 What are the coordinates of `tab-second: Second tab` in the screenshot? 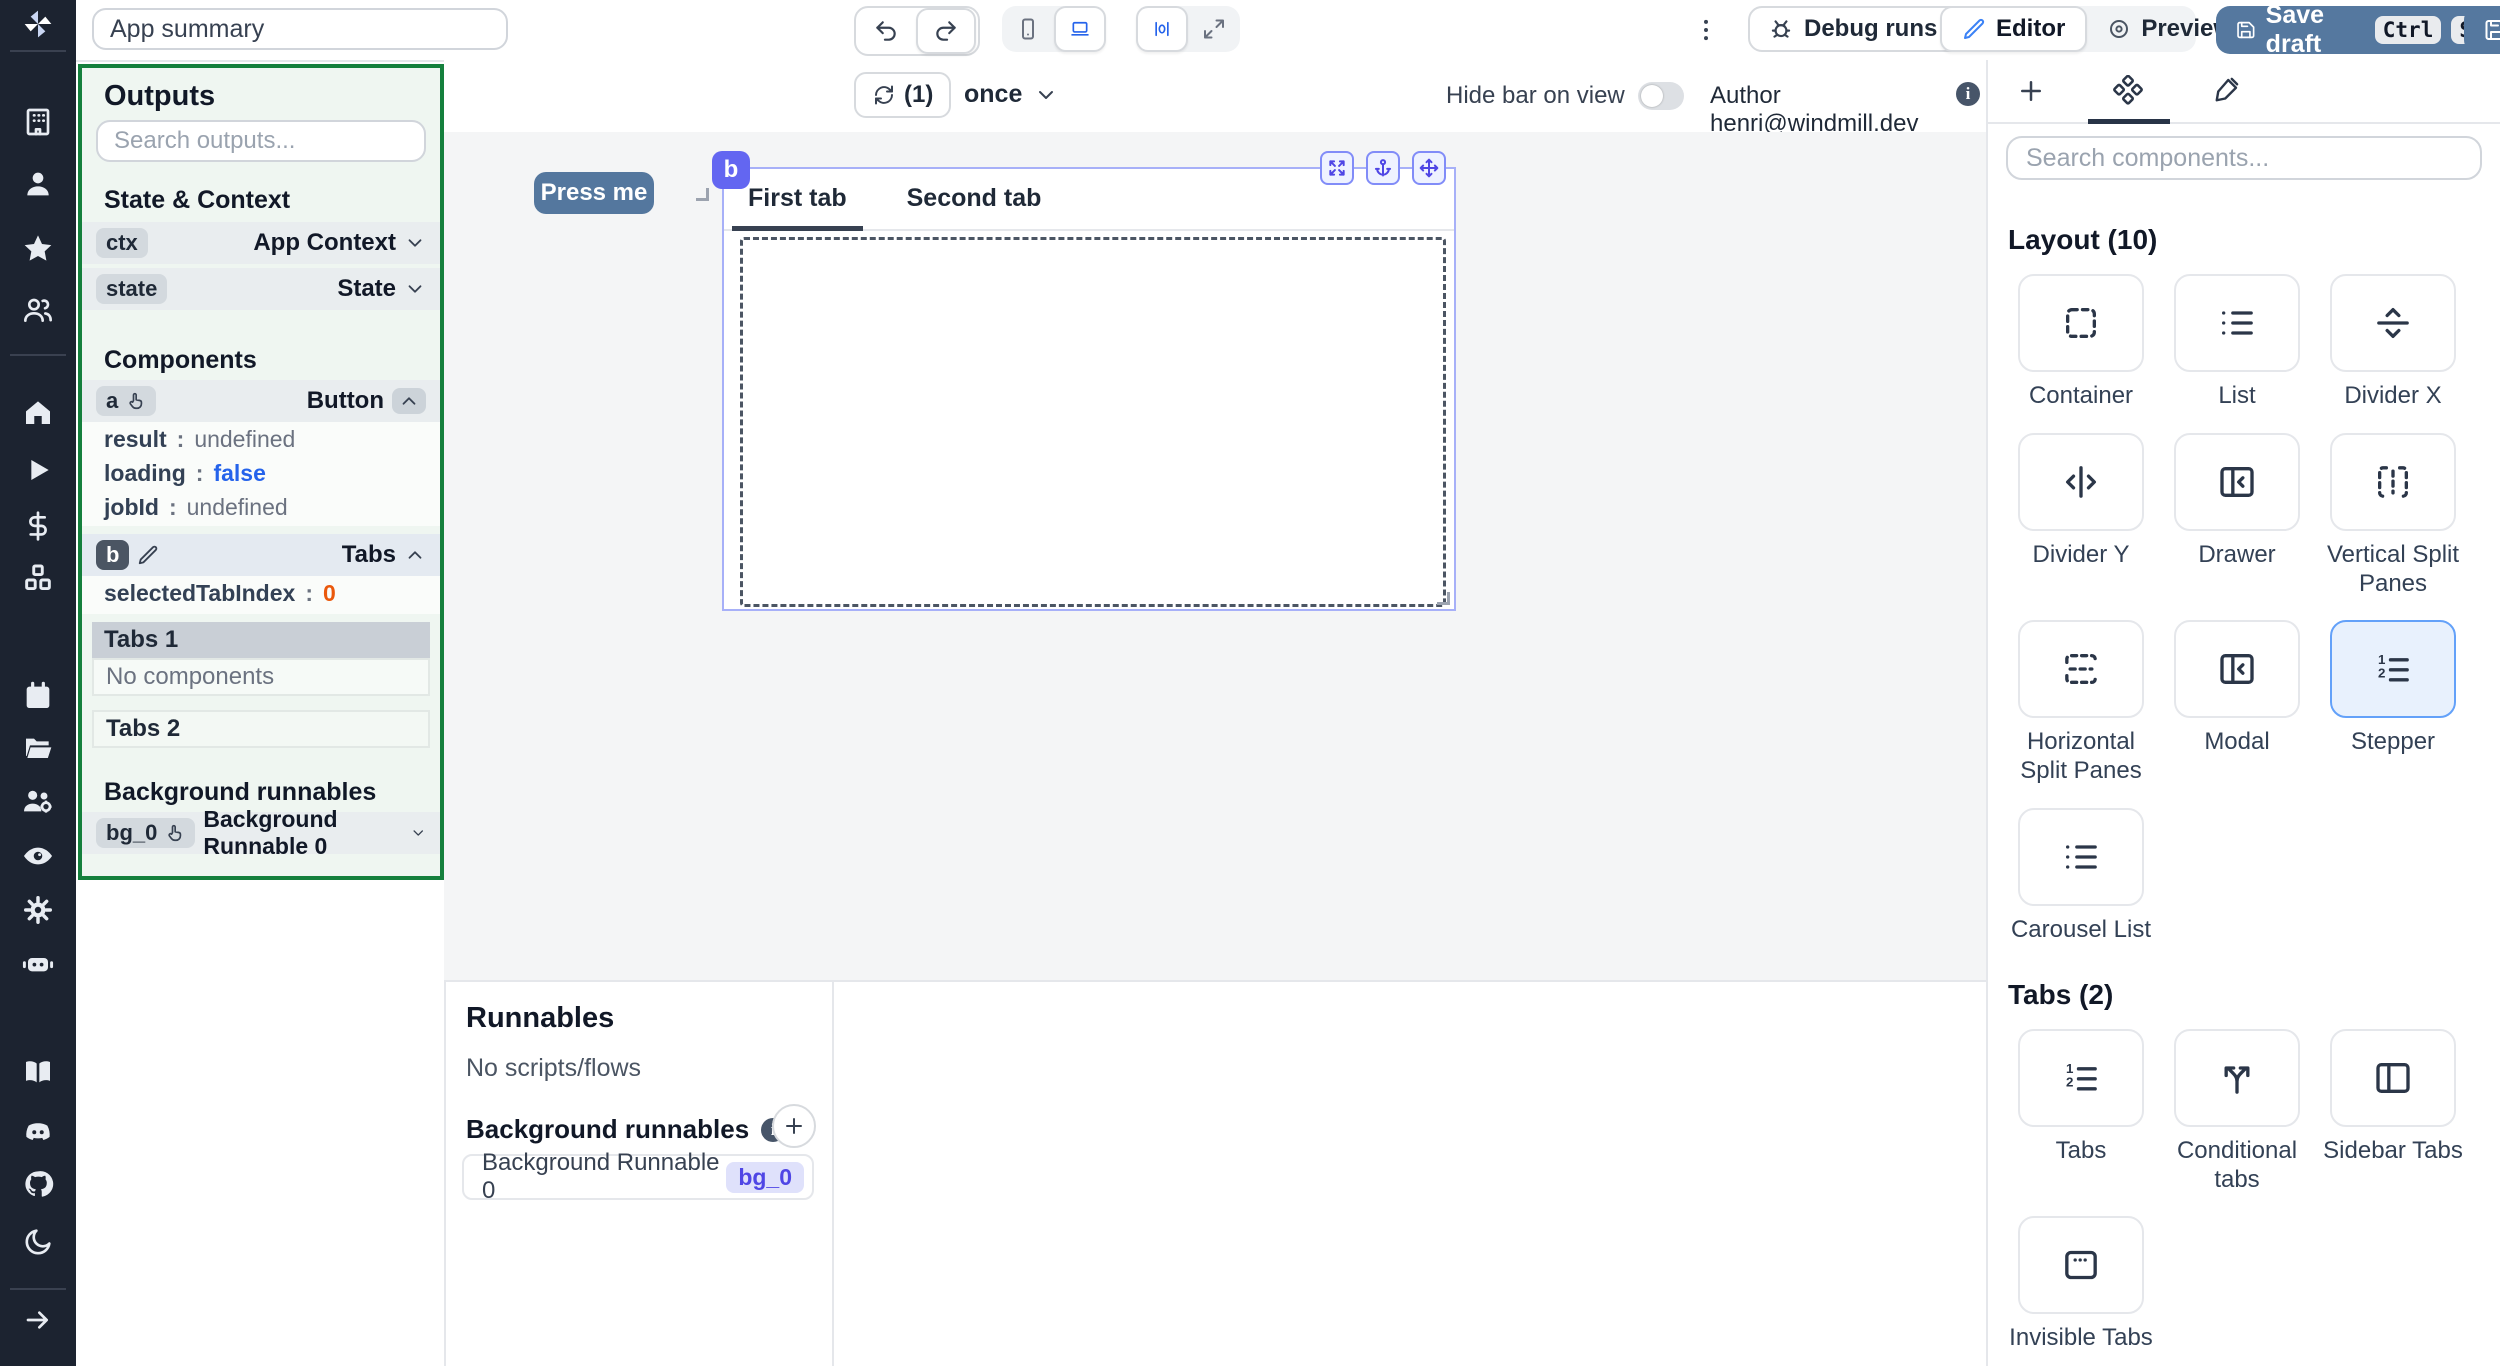 It's located at (974, 206).